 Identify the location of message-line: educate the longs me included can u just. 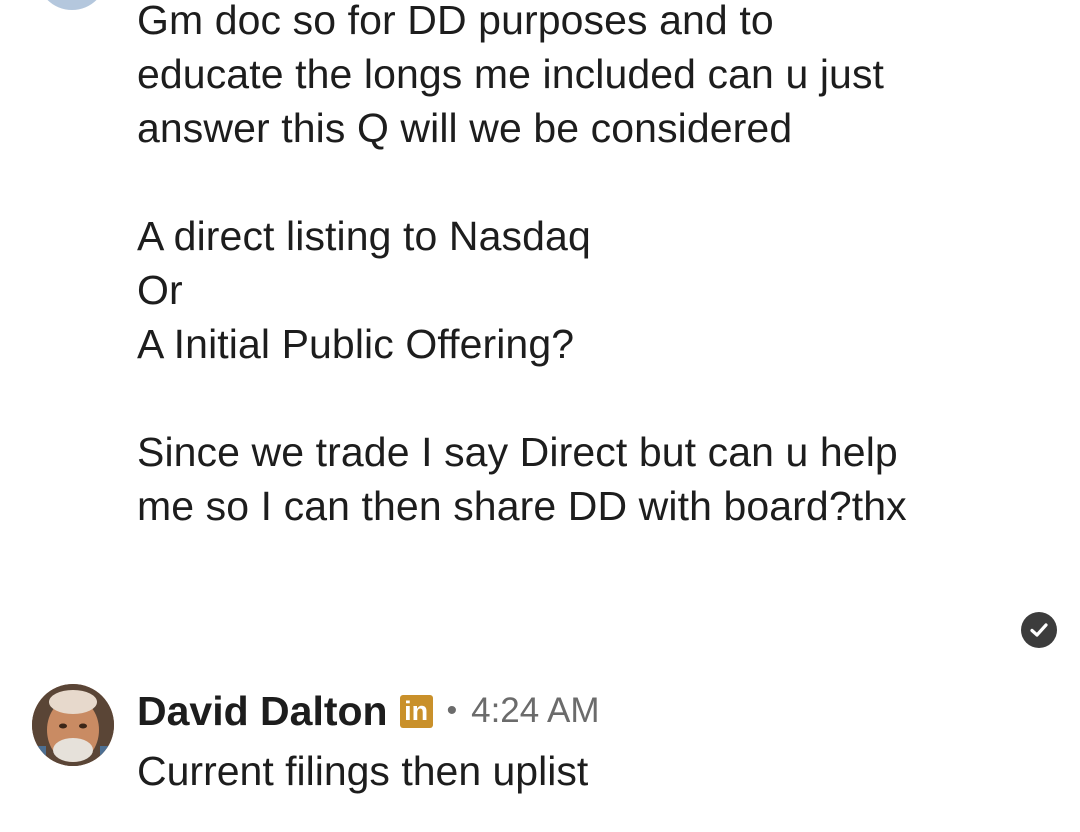
(511, 74).